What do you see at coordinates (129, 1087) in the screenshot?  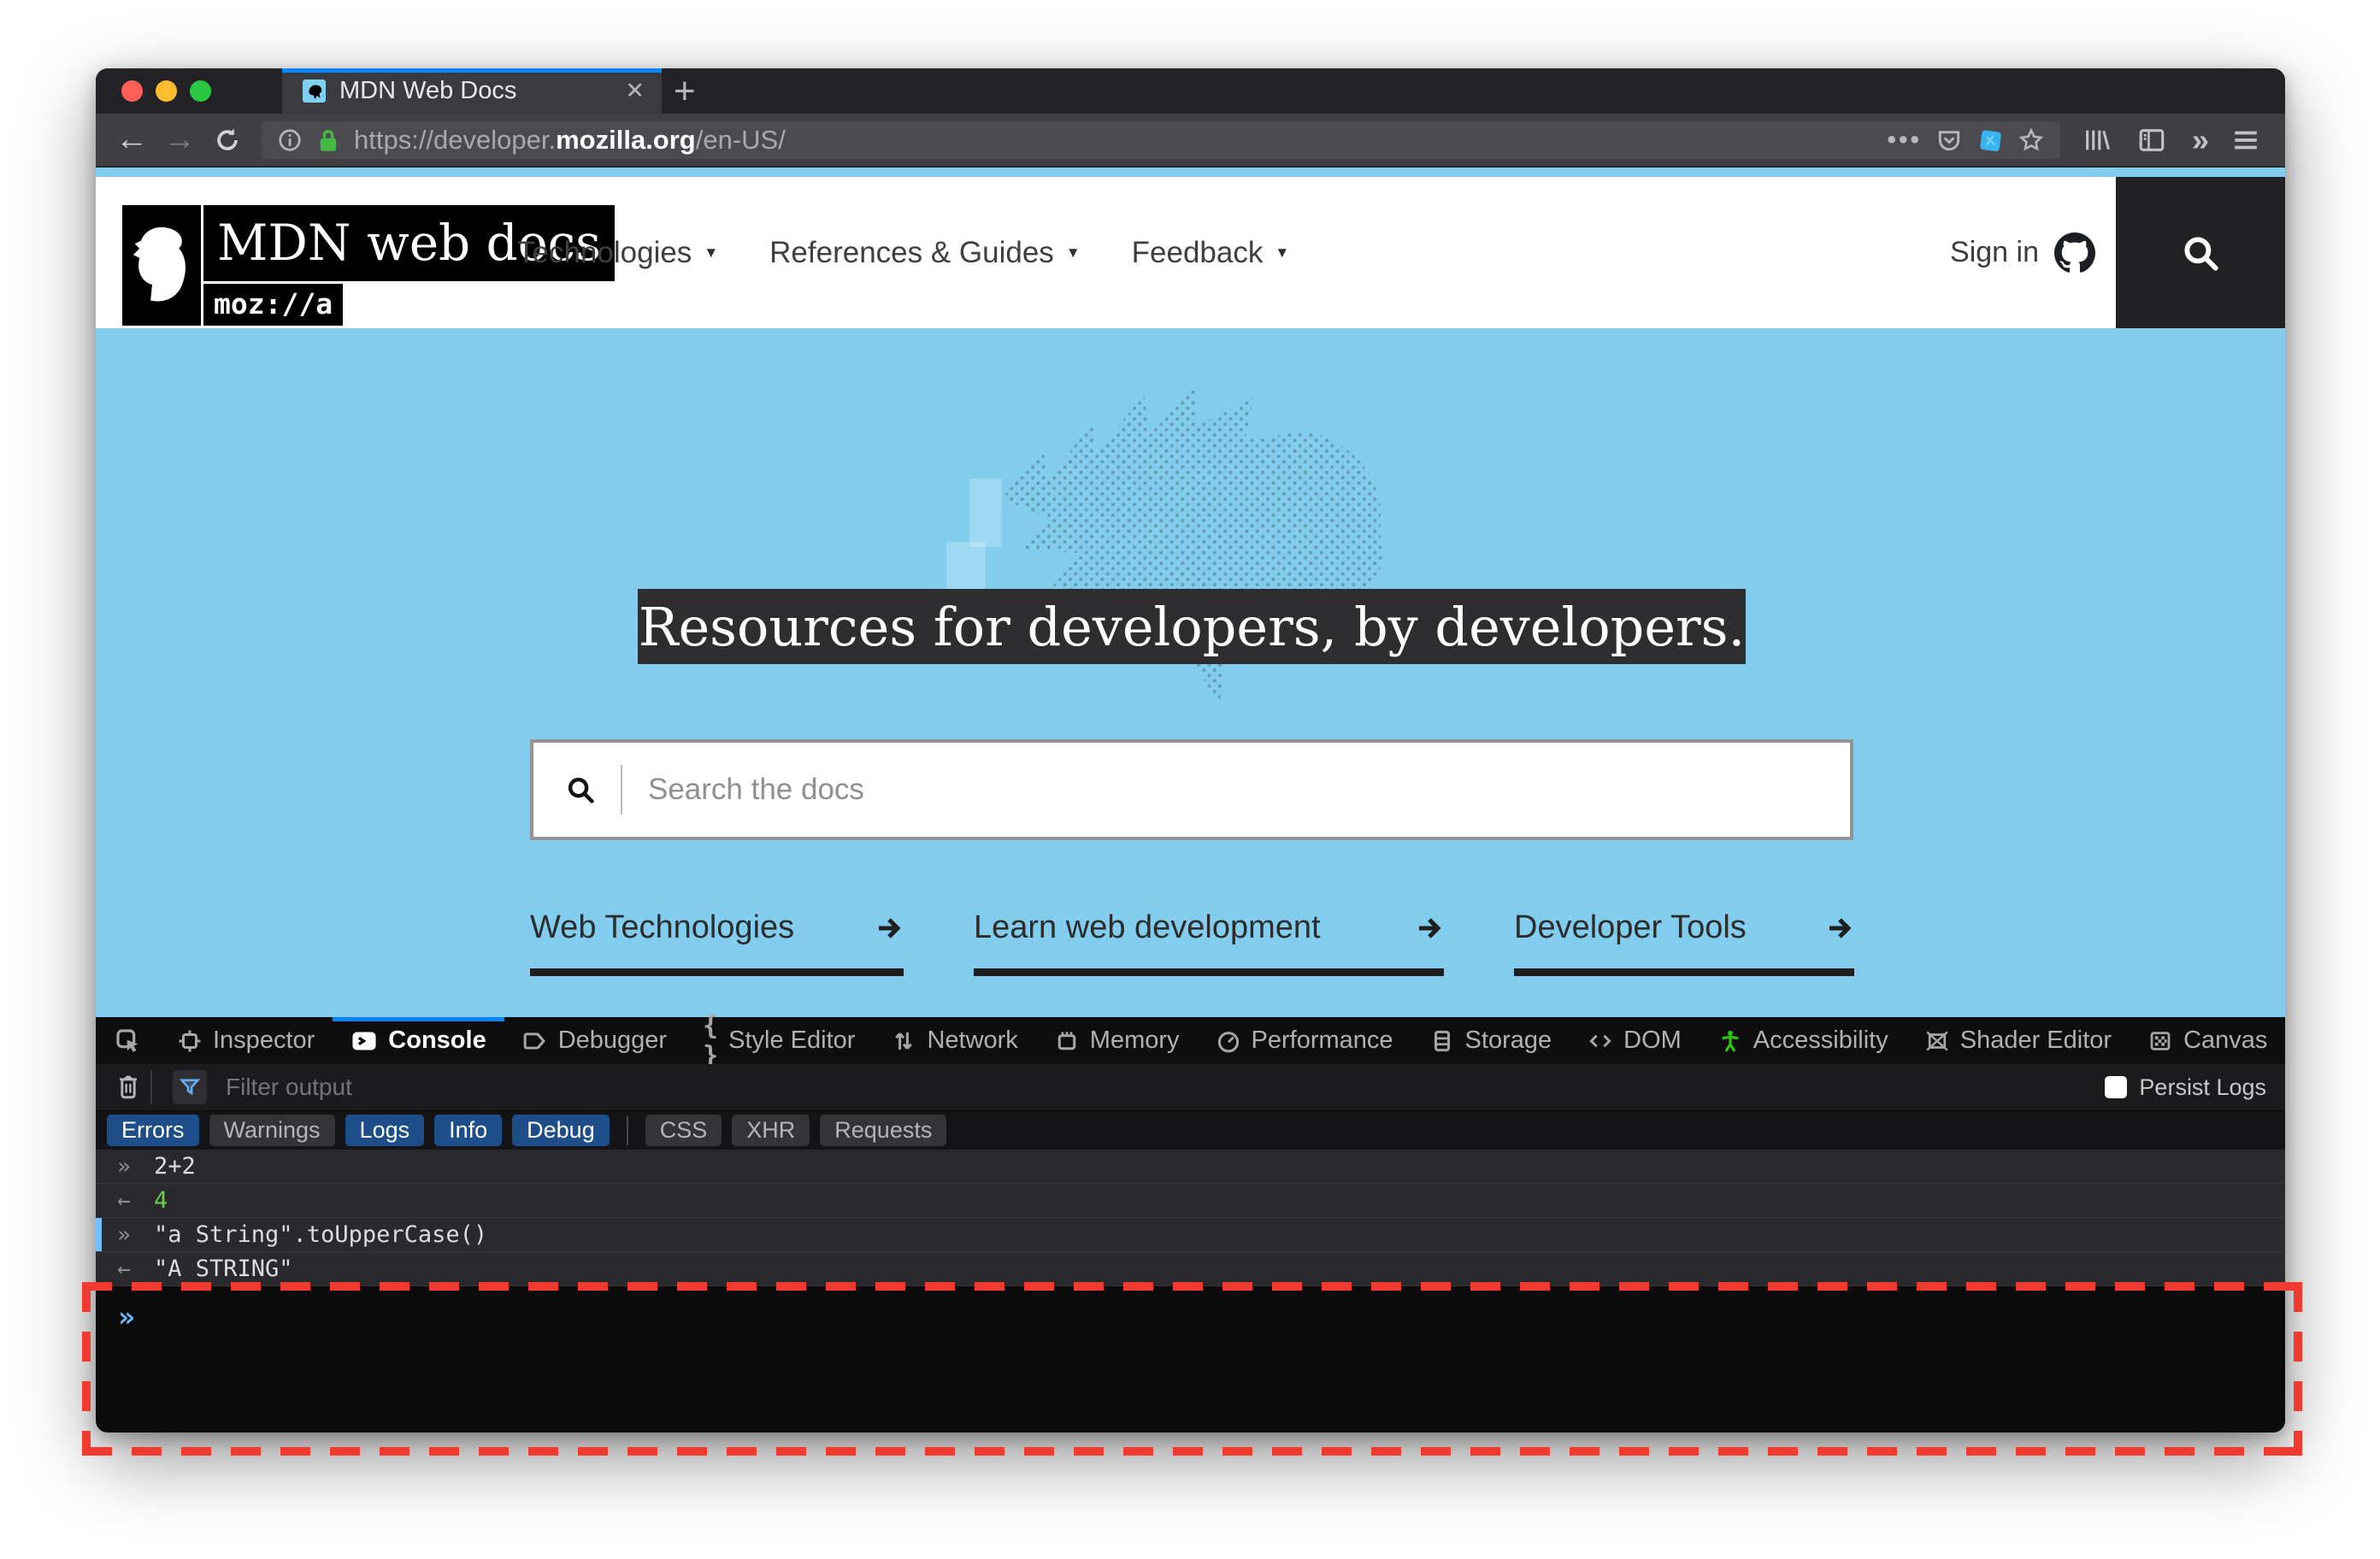 I see `clear-console-icon` at bounding box center [129, 1087].